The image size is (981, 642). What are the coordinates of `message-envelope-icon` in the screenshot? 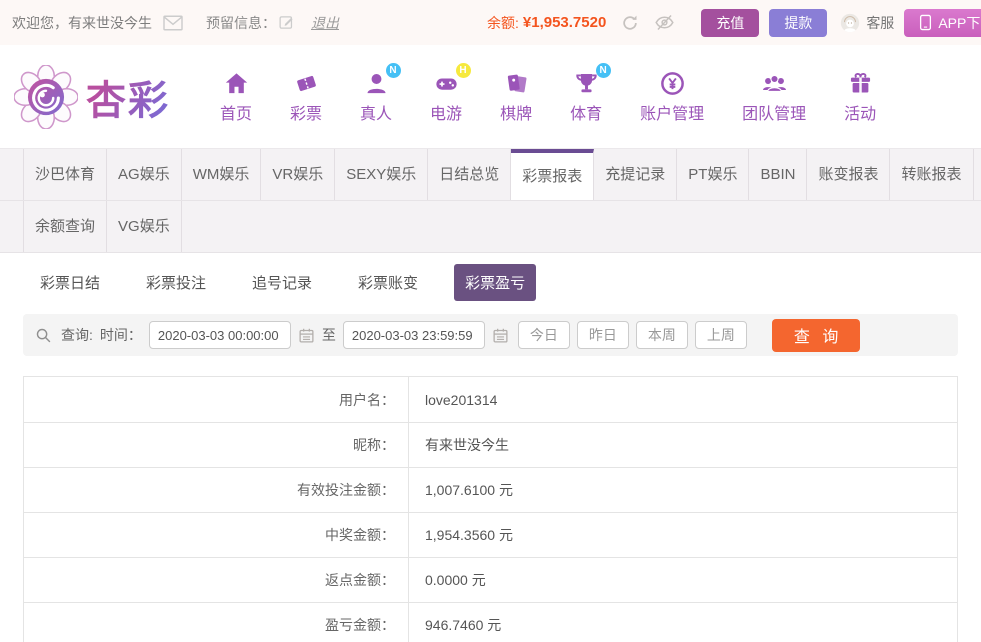 It's located at (173, 23).